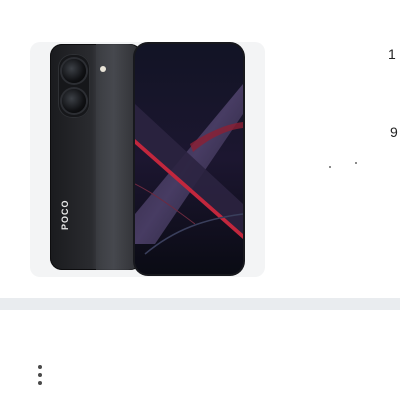 The height and width of the screenshot is (400, 400). What do you see at coordinates (118, 157) in the screenshot?
I see `phone-back-stripe` at bounding box center [118, 157].